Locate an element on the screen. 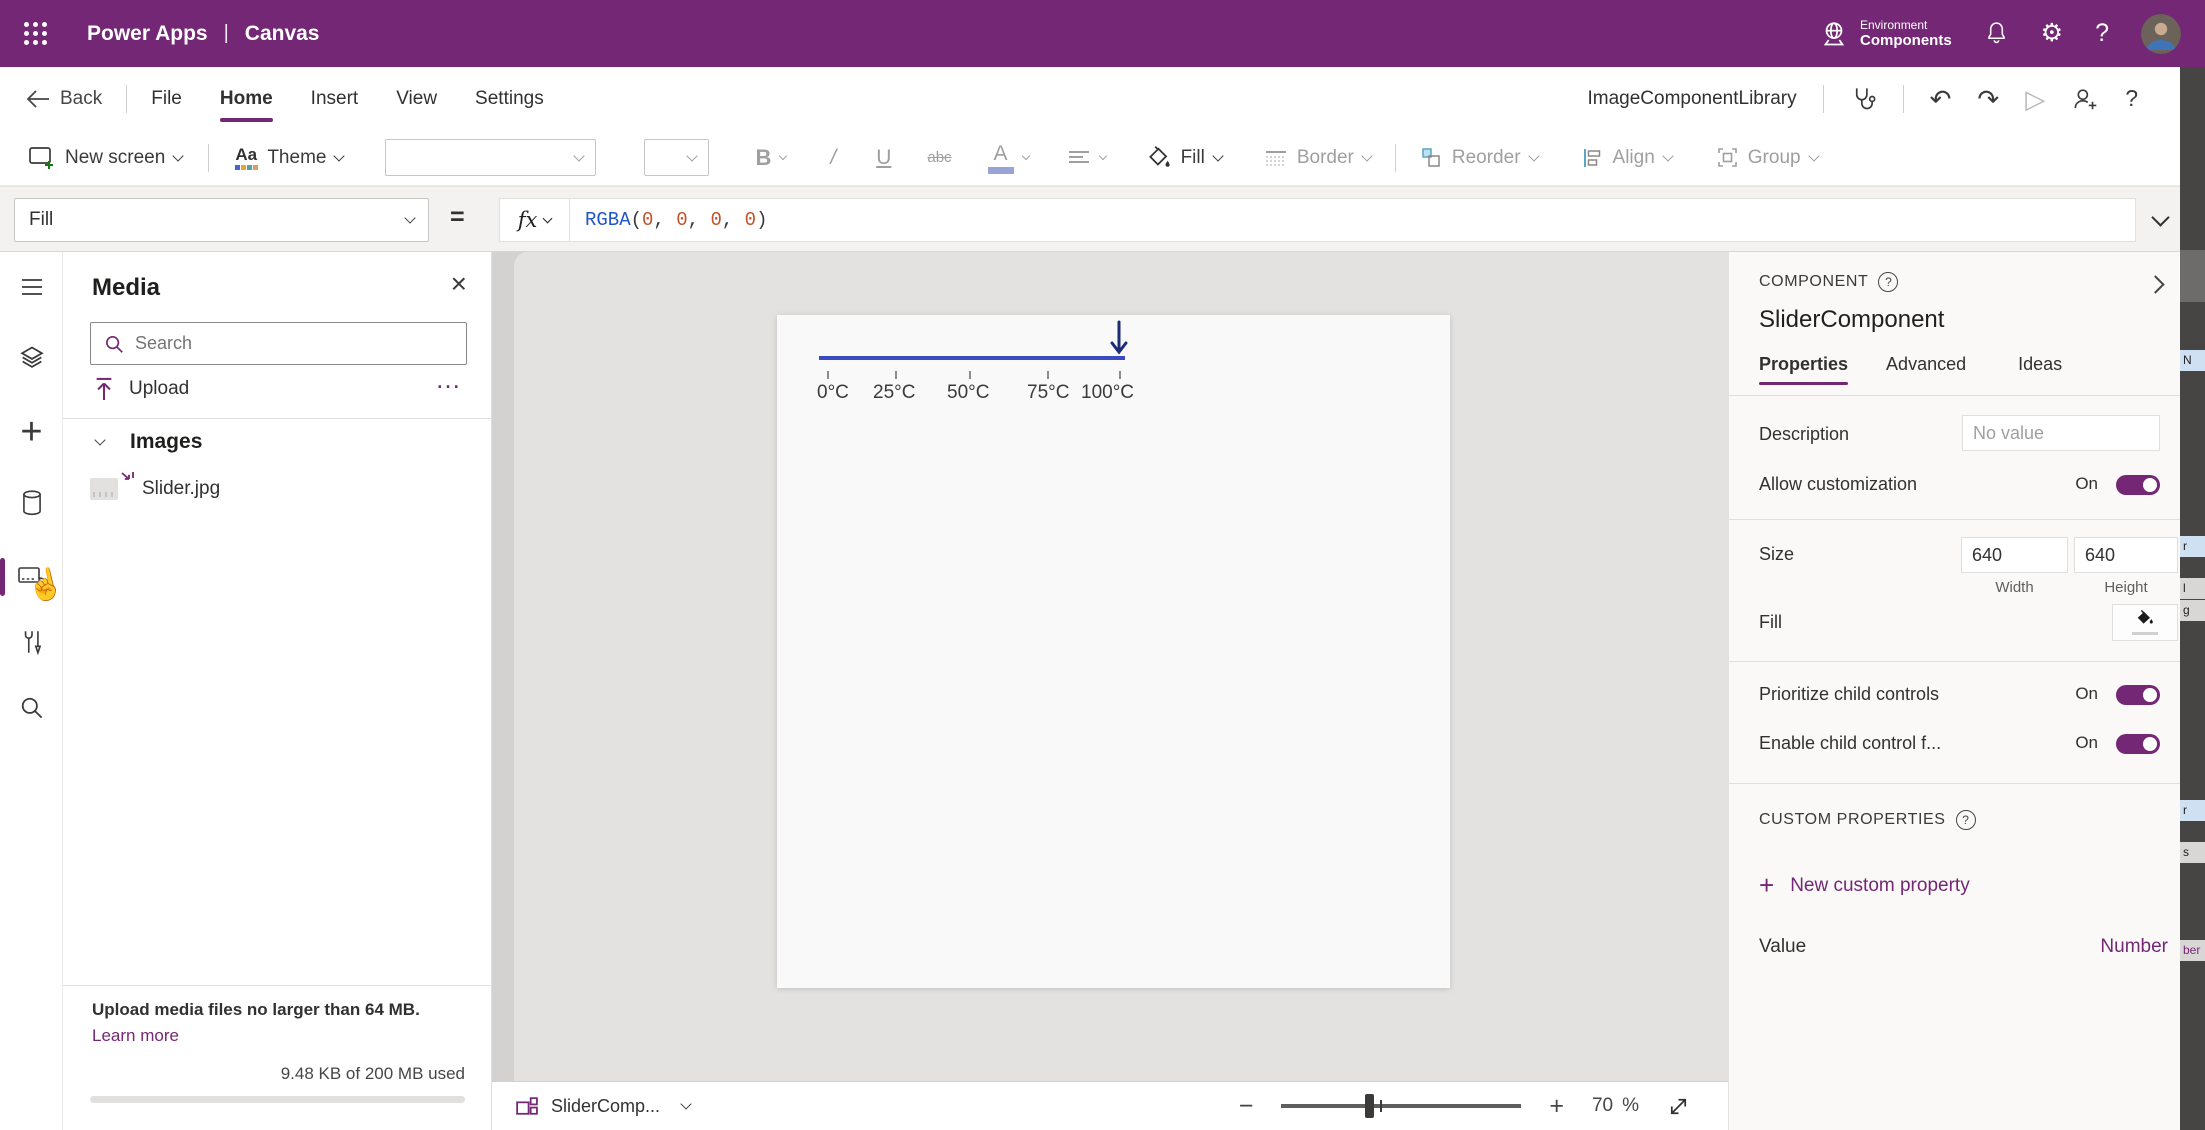 The image size is (2205, 1130). underline-button: U is located at coordinates (883, 158).